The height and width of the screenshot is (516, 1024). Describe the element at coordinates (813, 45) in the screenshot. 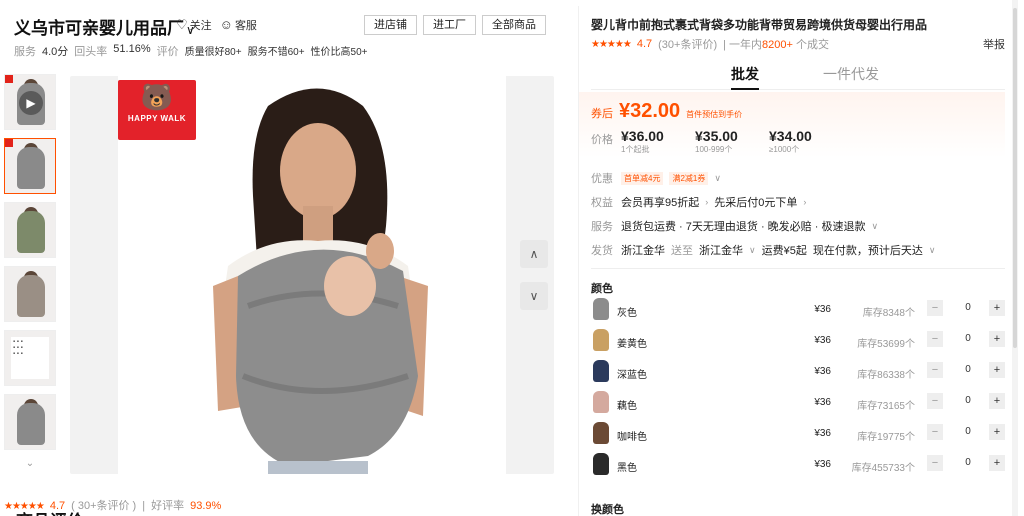

I see `sold-suffix: 个成交` at that location.